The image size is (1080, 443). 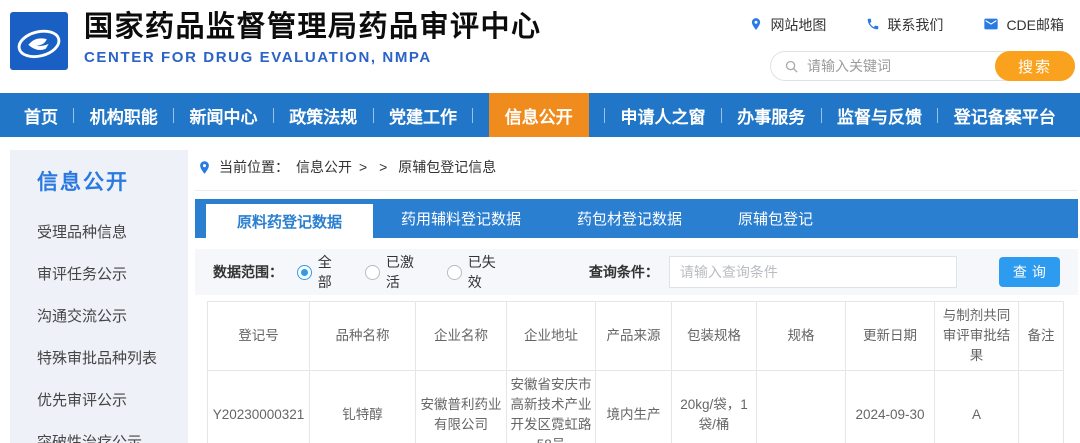 What do you see at coordinates (1035, 66) in the screenshot?
I see `search-button: 搜索` at bounding box center [1035, 66].